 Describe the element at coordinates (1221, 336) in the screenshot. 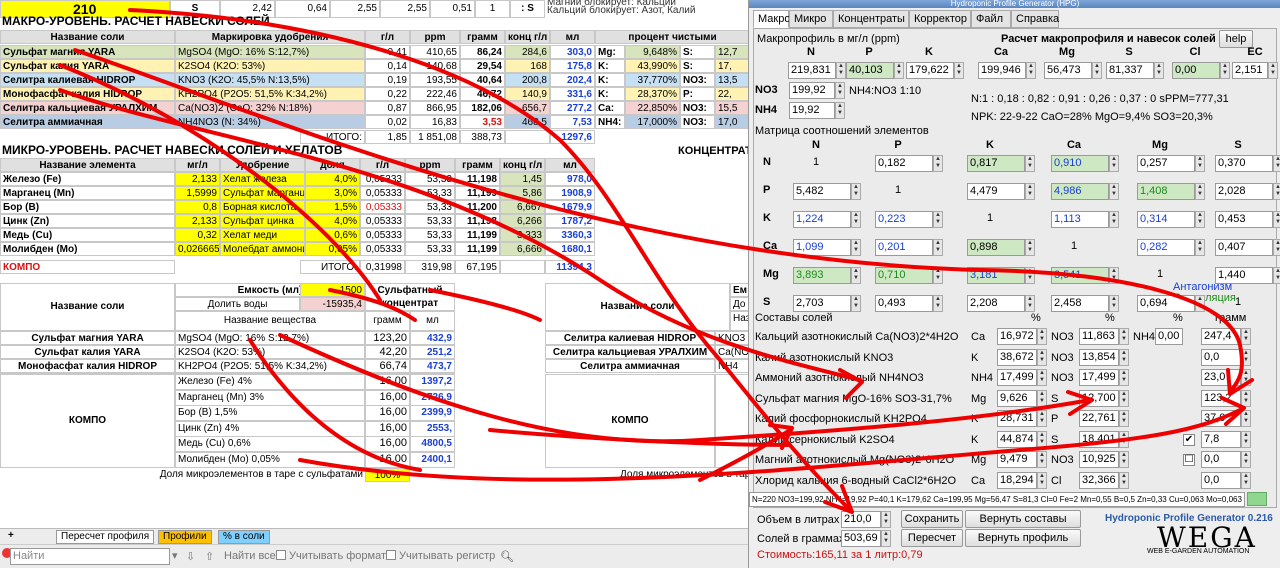

I see `salt-gram: 247,4` at that location.